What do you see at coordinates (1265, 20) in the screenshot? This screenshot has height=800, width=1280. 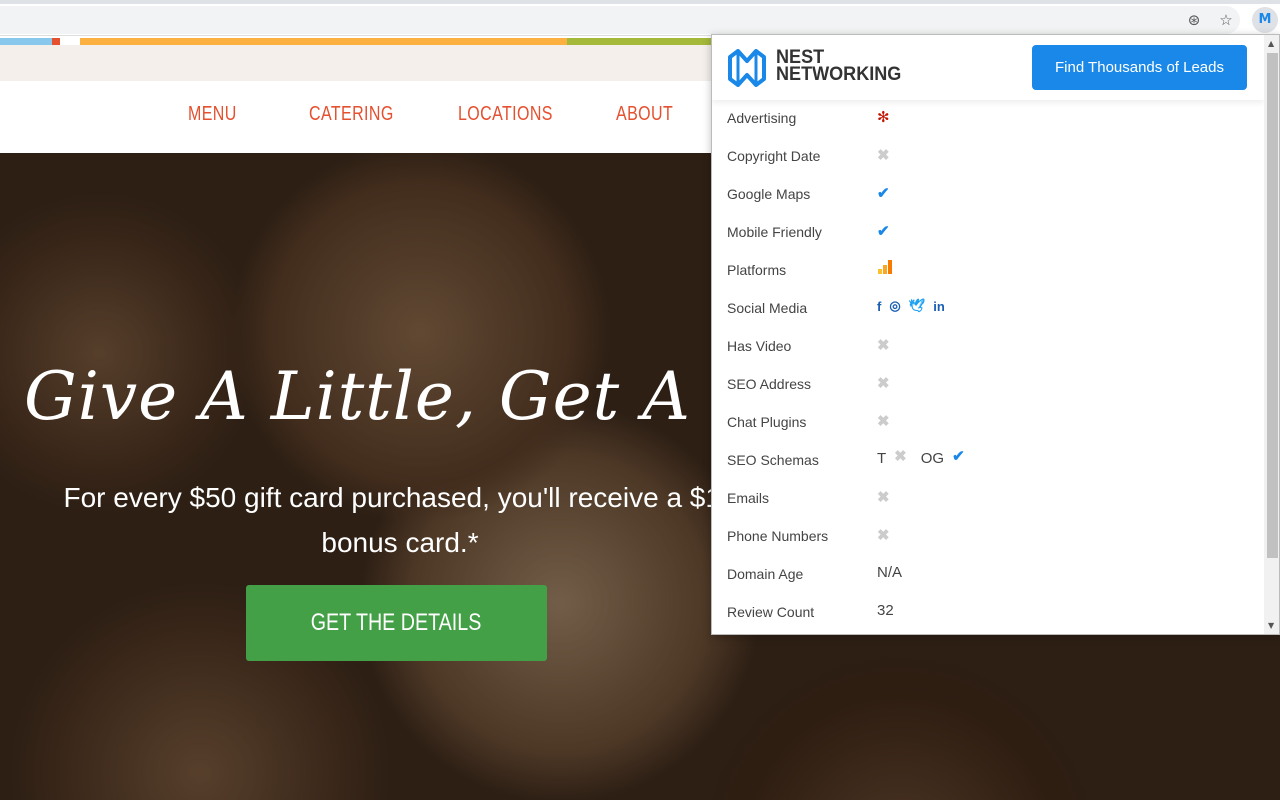 I see `nest-extension-icon: M` at bounding box center [1265, 20].